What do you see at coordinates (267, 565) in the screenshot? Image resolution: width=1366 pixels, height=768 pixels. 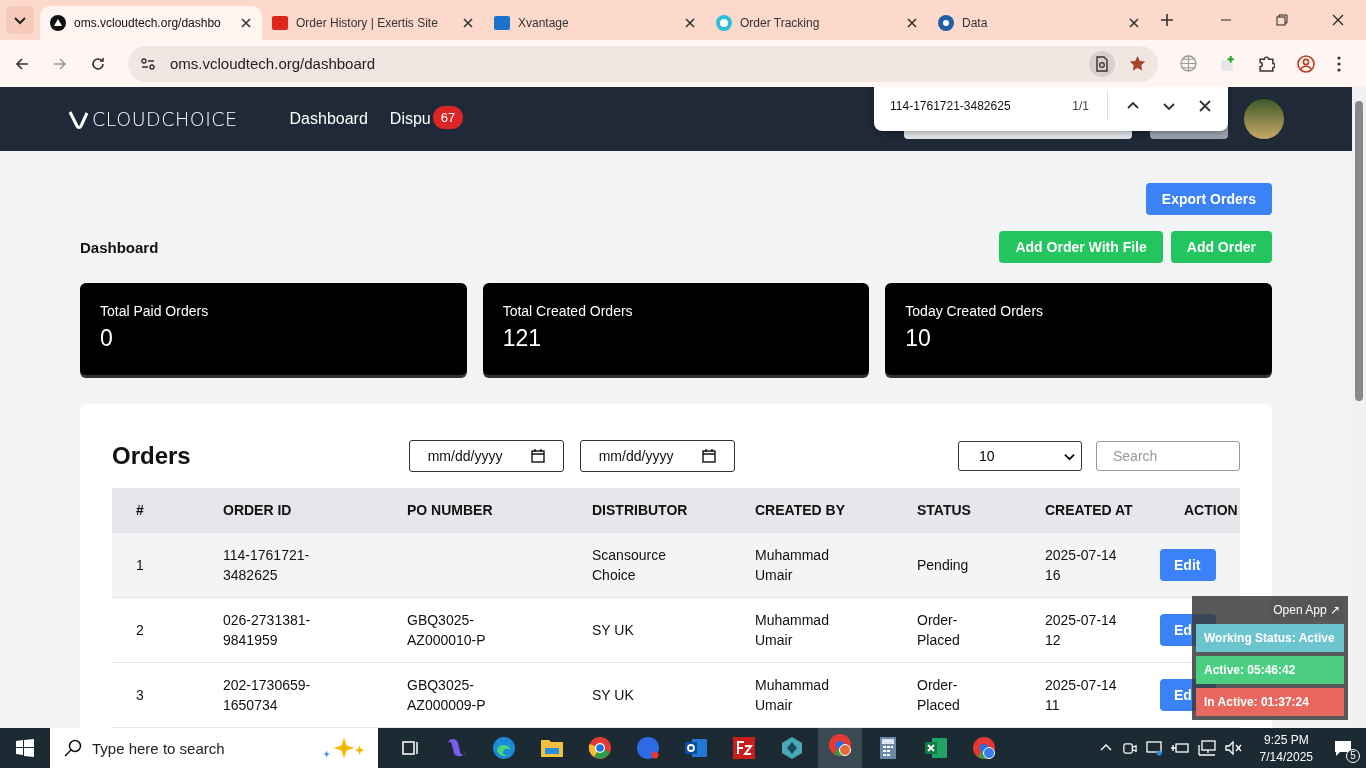 I see `order-id-cell-text: 114-1761721-3482625` at bounding box center [267, 565].